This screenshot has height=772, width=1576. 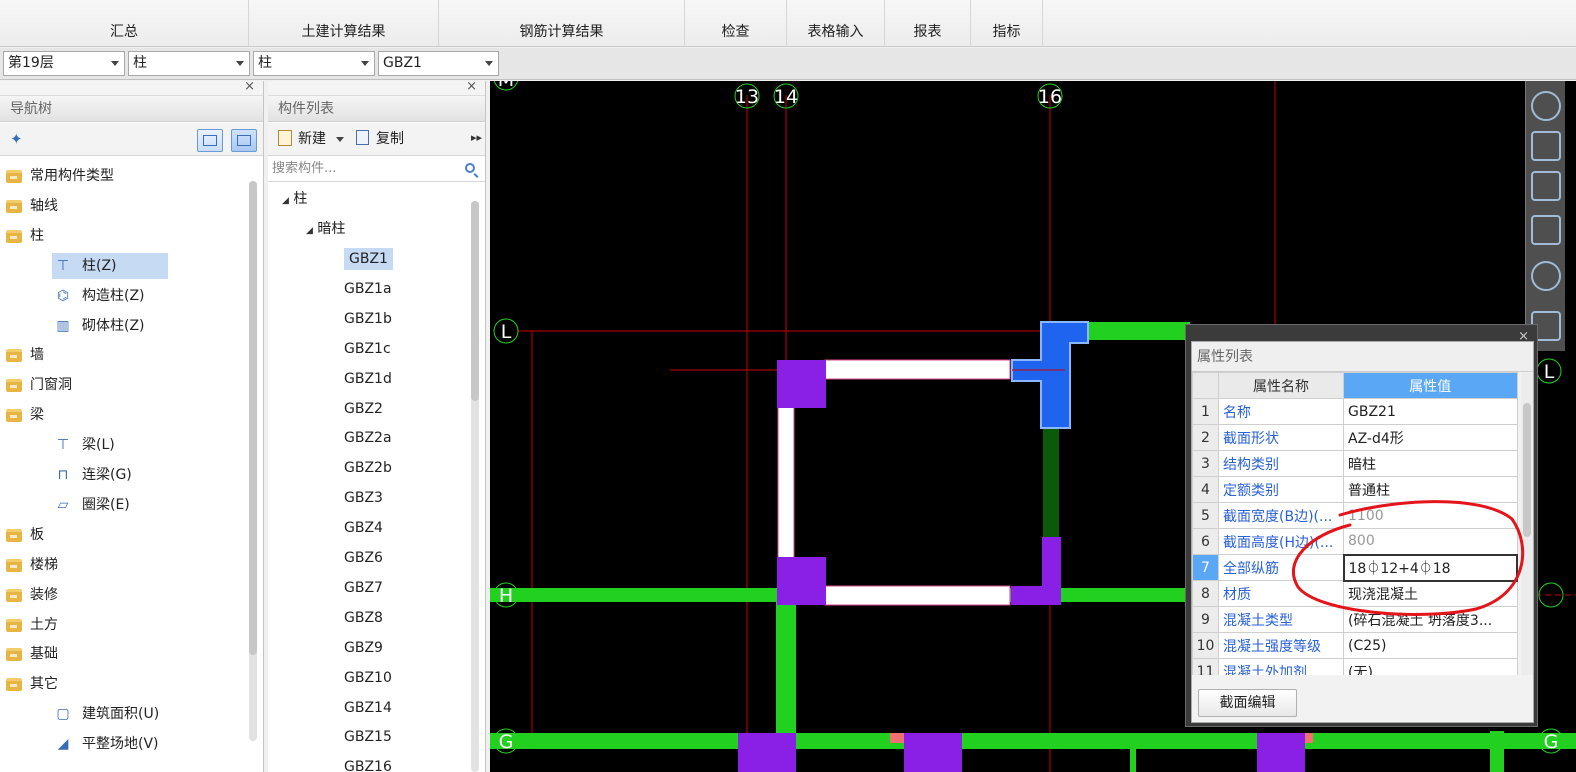 I want to click on property-value: AZ-d4形, so click(x=1430, y=437).